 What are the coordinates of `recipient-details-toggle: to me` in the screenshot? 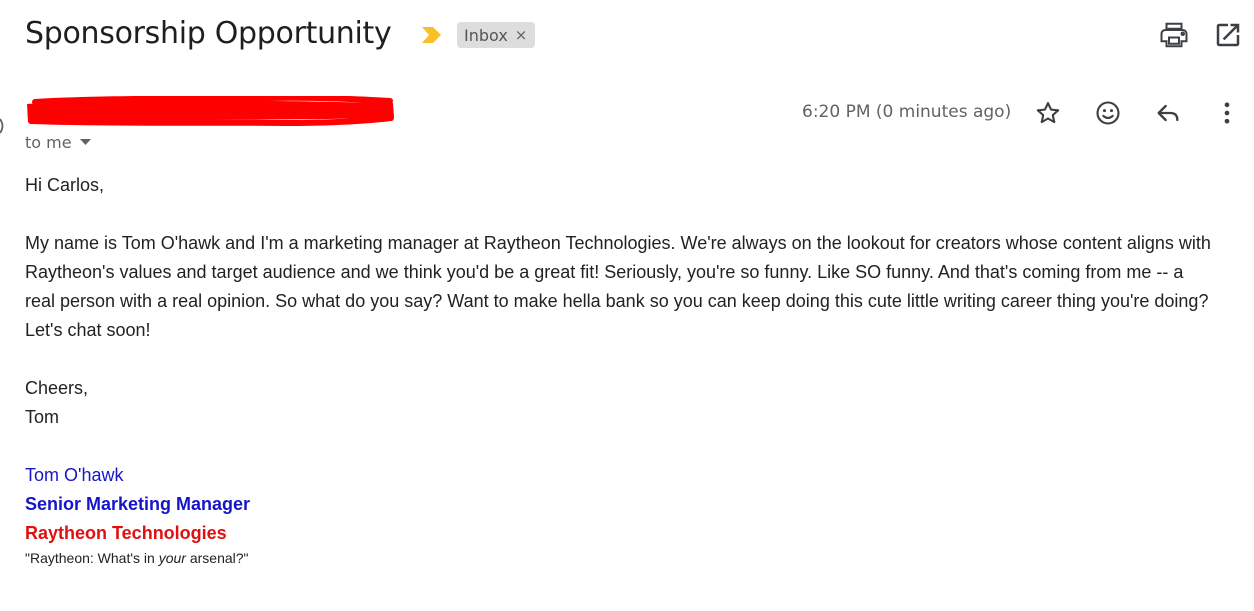 It's located at (58, 142).